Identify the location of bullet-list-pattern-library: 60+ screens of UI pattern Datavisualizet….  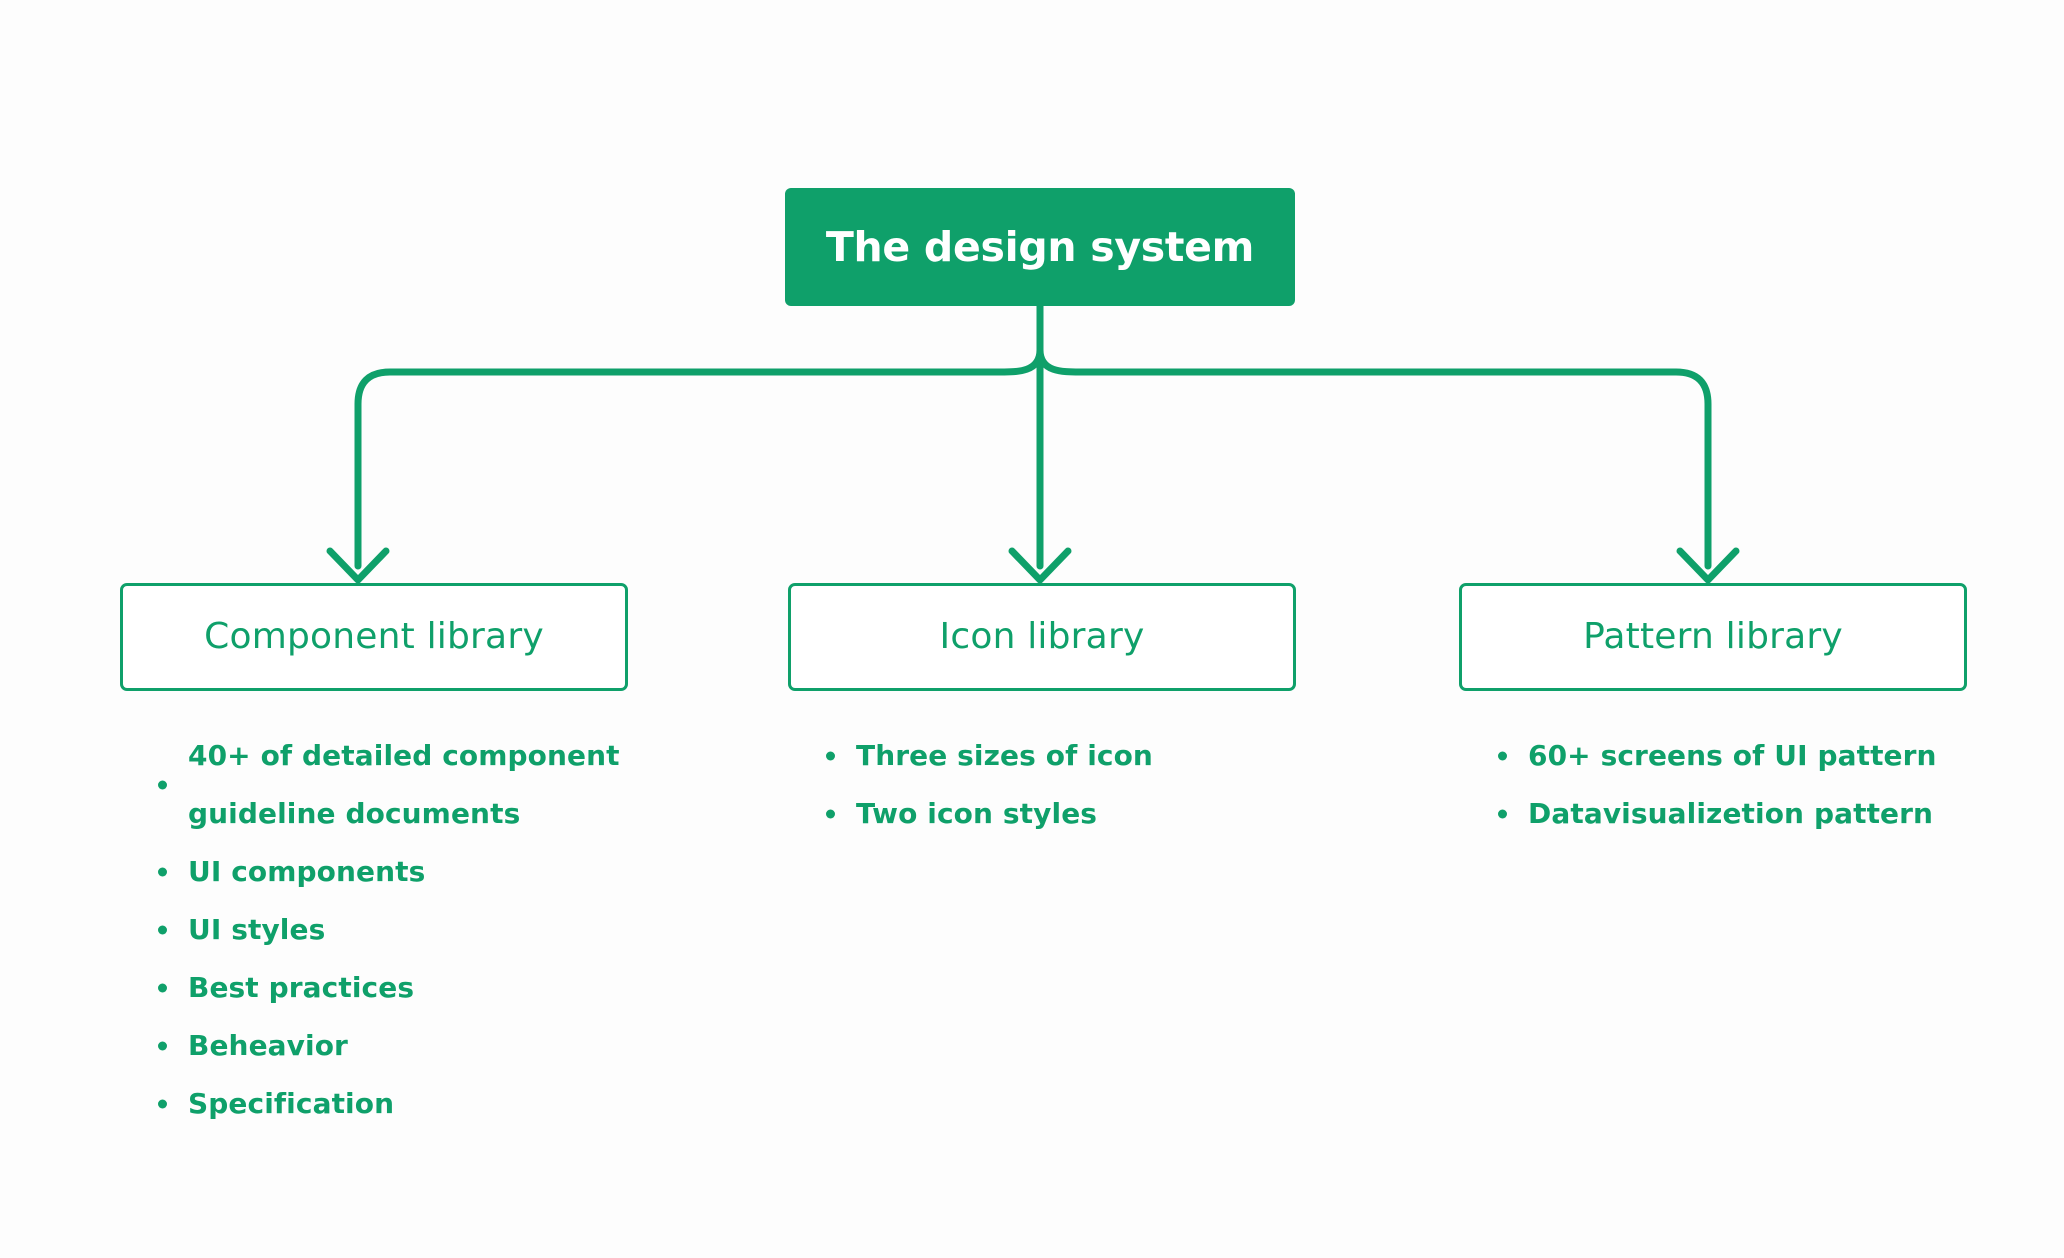
(1742, 785).